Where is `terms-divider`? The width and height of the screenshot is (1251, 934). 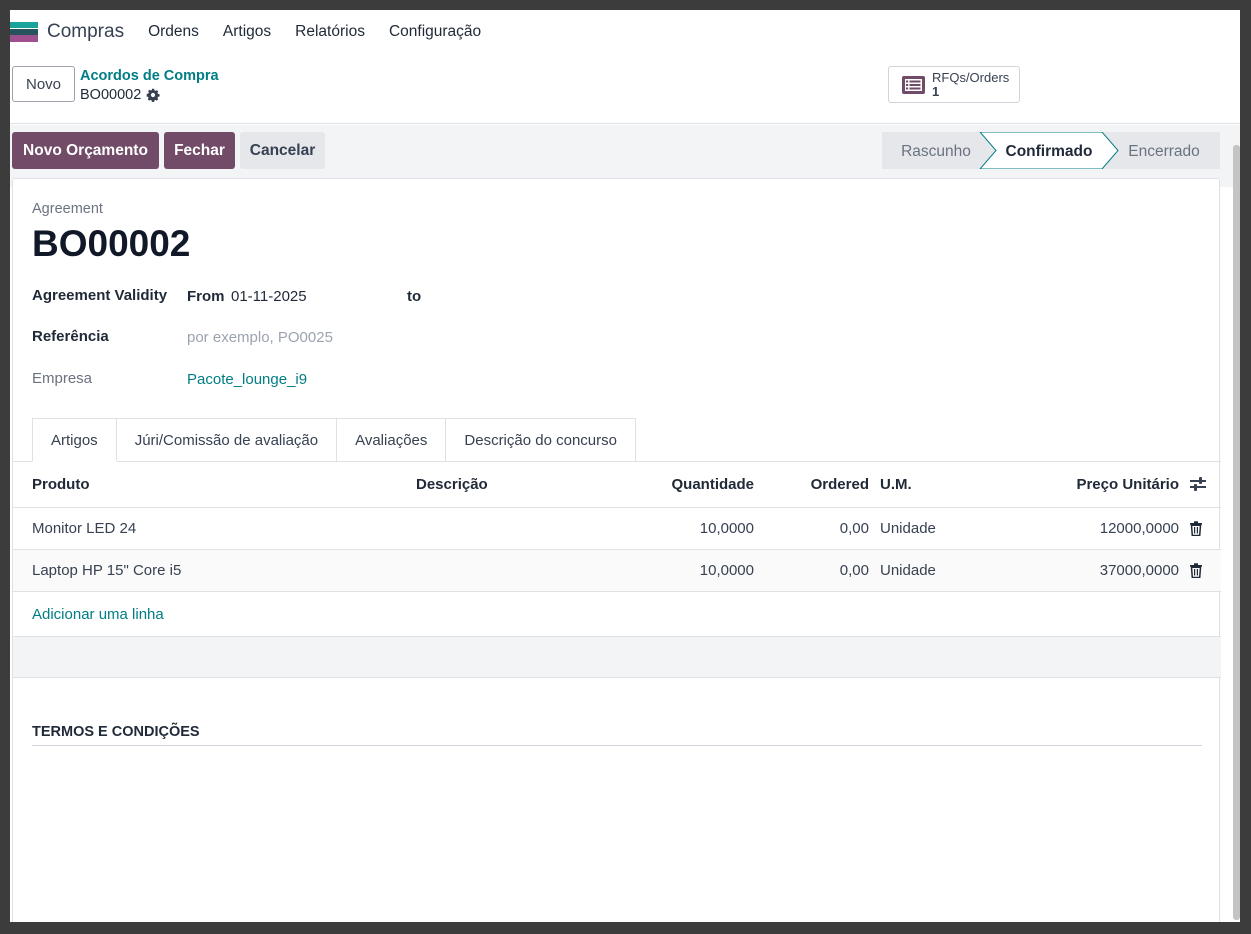
terms-divider is located at coordinates (617, 745).